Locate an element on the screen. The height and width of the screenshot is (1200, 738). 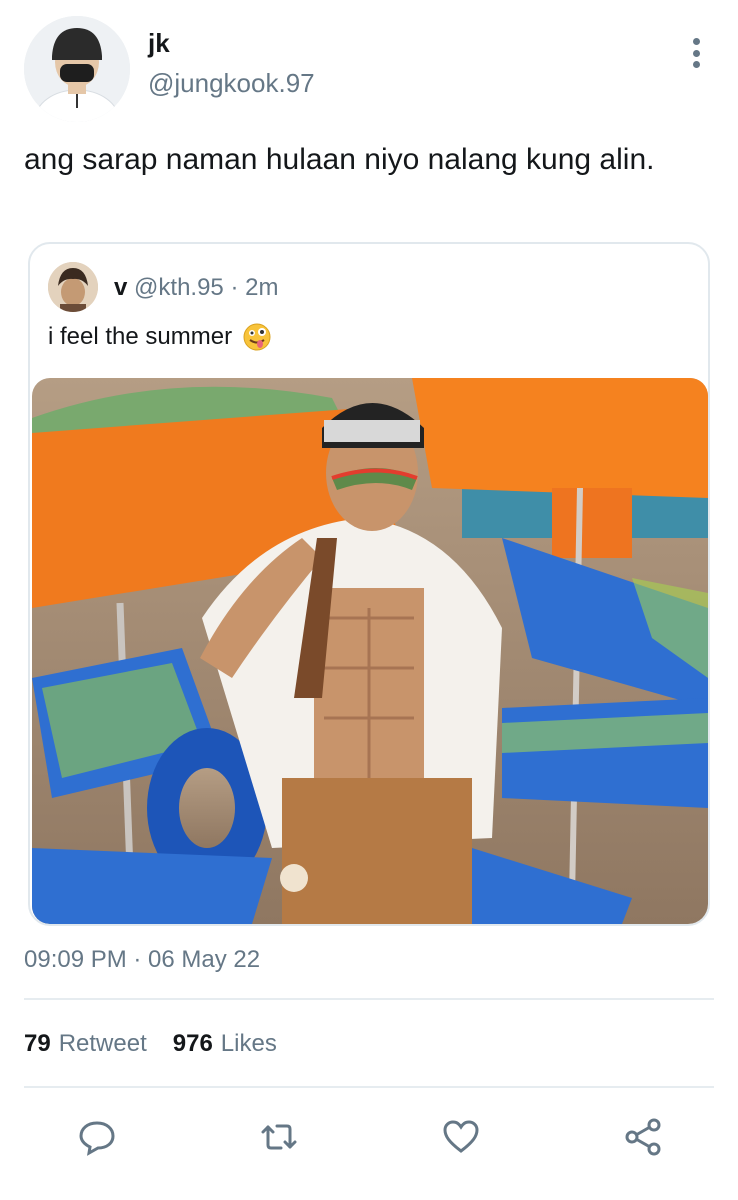
quoted-handle: @kth.95 is located at coordinates (179, 287).